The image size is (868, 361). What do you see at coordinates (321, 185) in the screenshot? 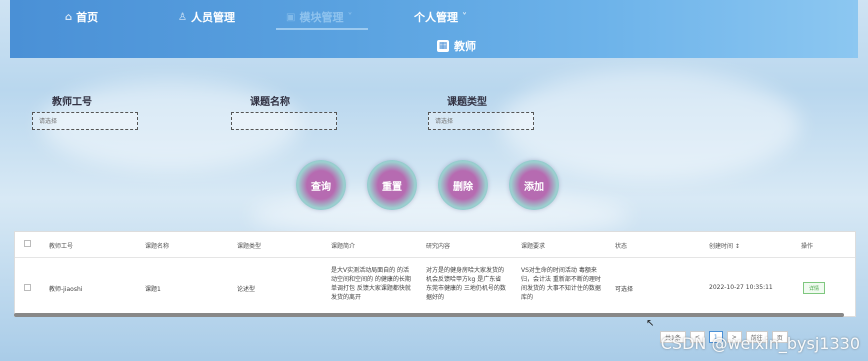
I see `query-button: 查询` at bounding box center [321, 185].